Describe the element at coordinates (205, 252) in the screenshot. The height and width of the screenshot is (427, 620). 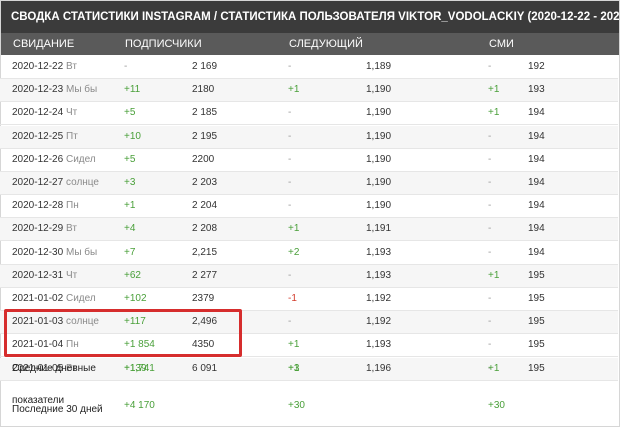
I see `followers-total-cell: 2,215` at that location.